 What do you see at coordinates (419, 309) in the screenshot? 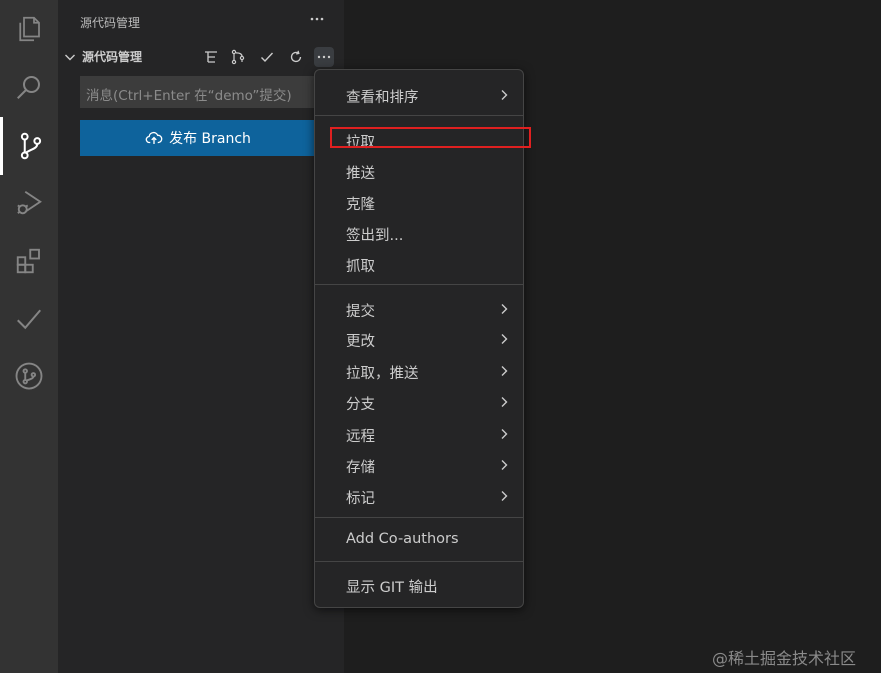
I see `menu-item-commit: 提交` at bounding box center [419, 309].